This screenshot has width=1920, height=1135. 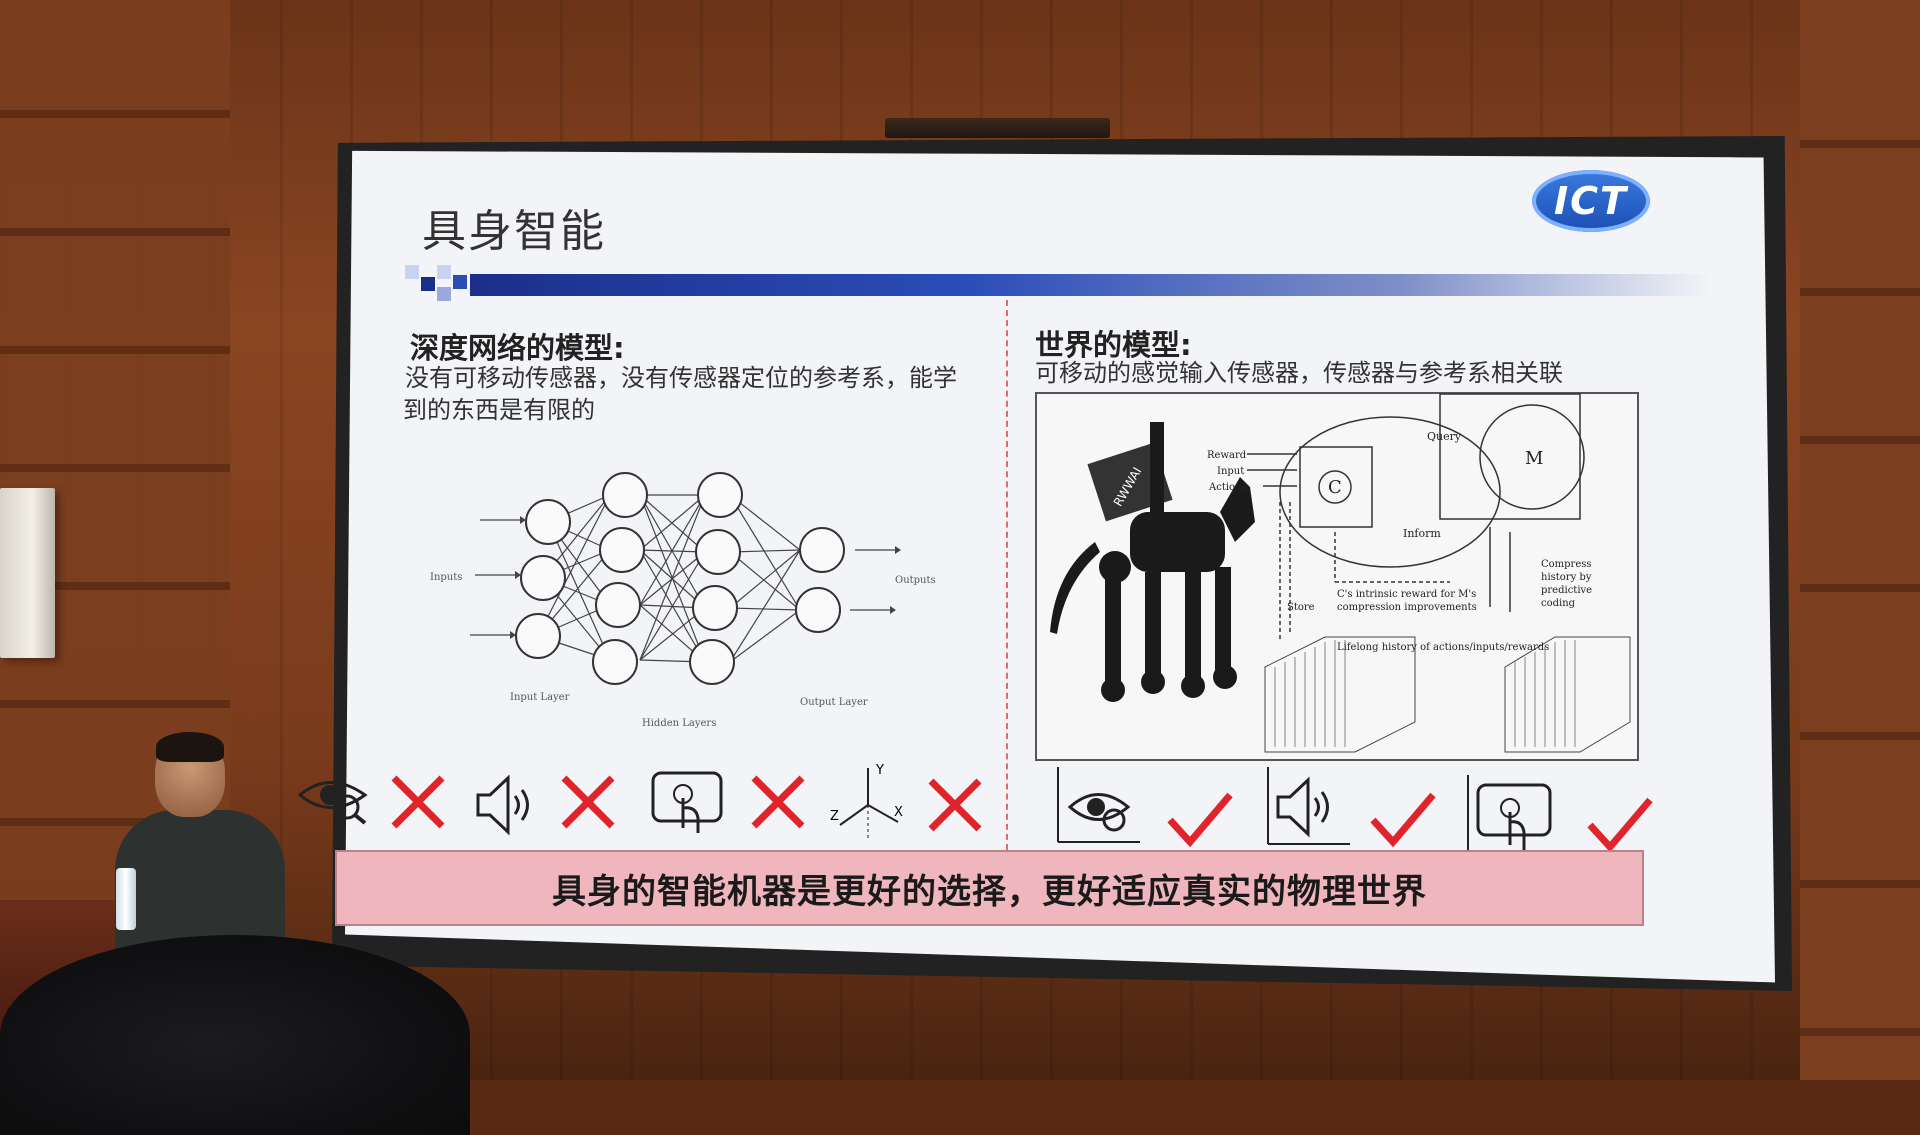 What do you see at coordinates (1301, 607) in the screenshot?
I see `diagram-store: Store` at bounding box center [1301, 607].